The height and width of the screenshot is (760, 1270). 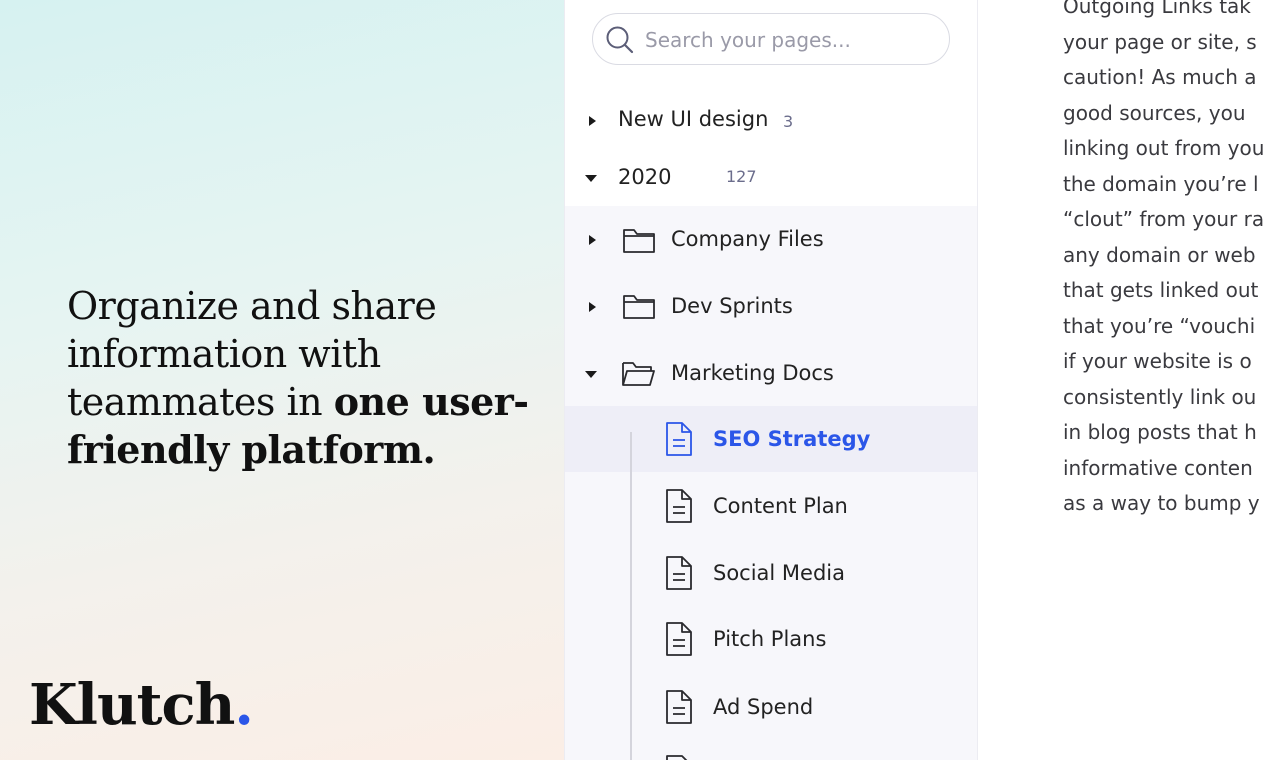 I want to click on search-box, so click(x=771, y=39).